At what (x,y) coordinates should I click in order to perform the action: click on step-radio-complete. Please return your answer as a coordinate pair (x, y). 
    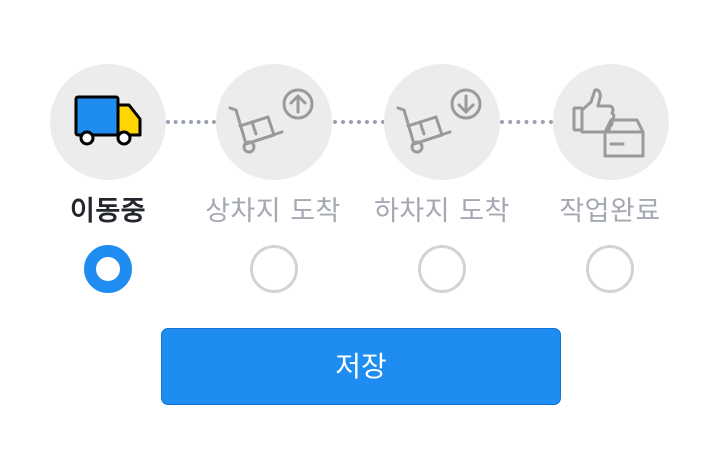
    Looking at the image, I should click on (610, 269).